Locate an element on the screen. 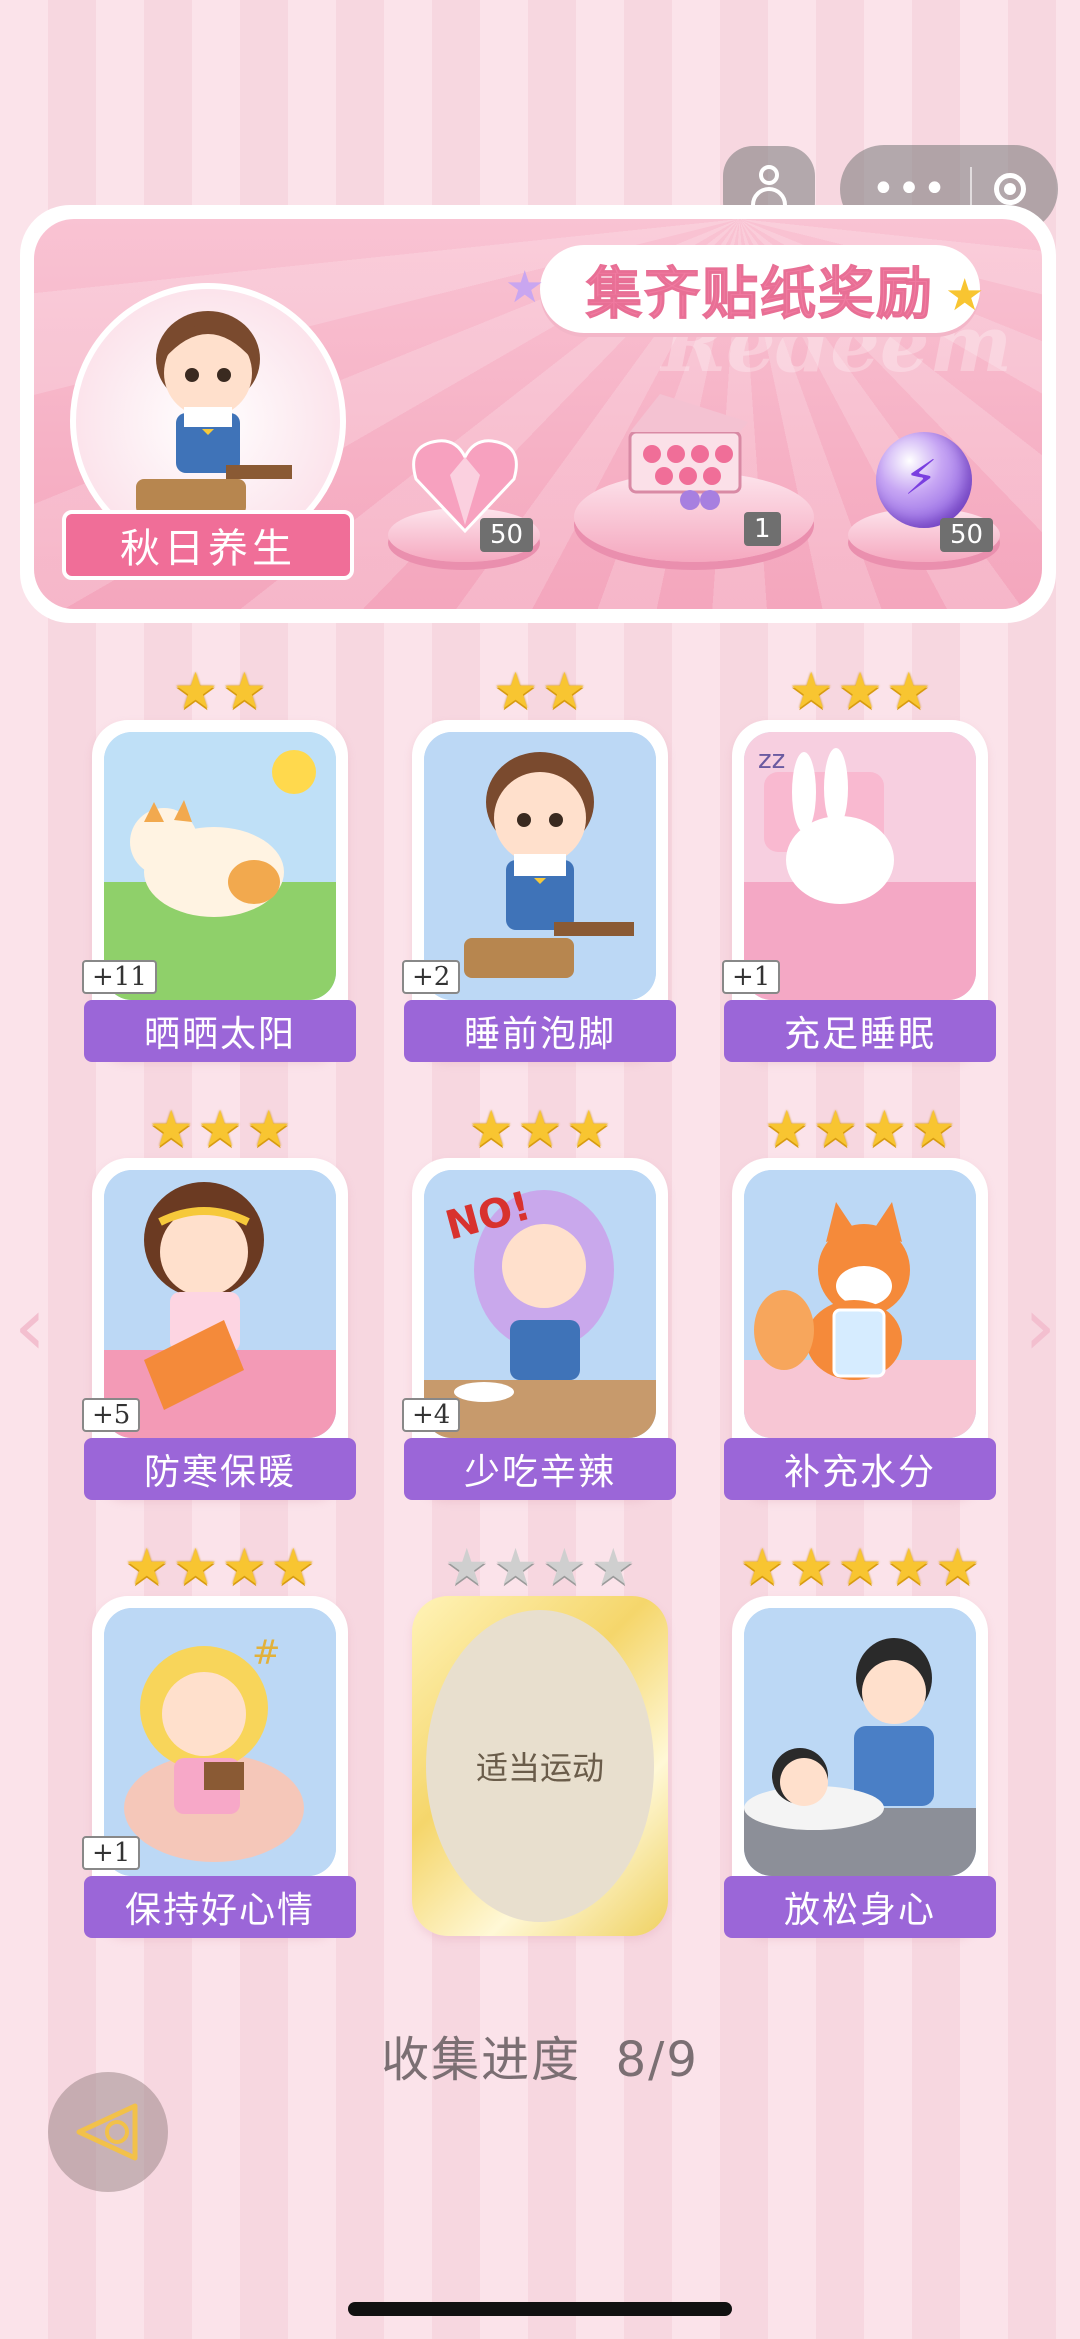 The height and width of the screenshot is (2339, 1080). card-stars: ★ ★ ★ ★ ★ is located at coordinates (860, 1567).